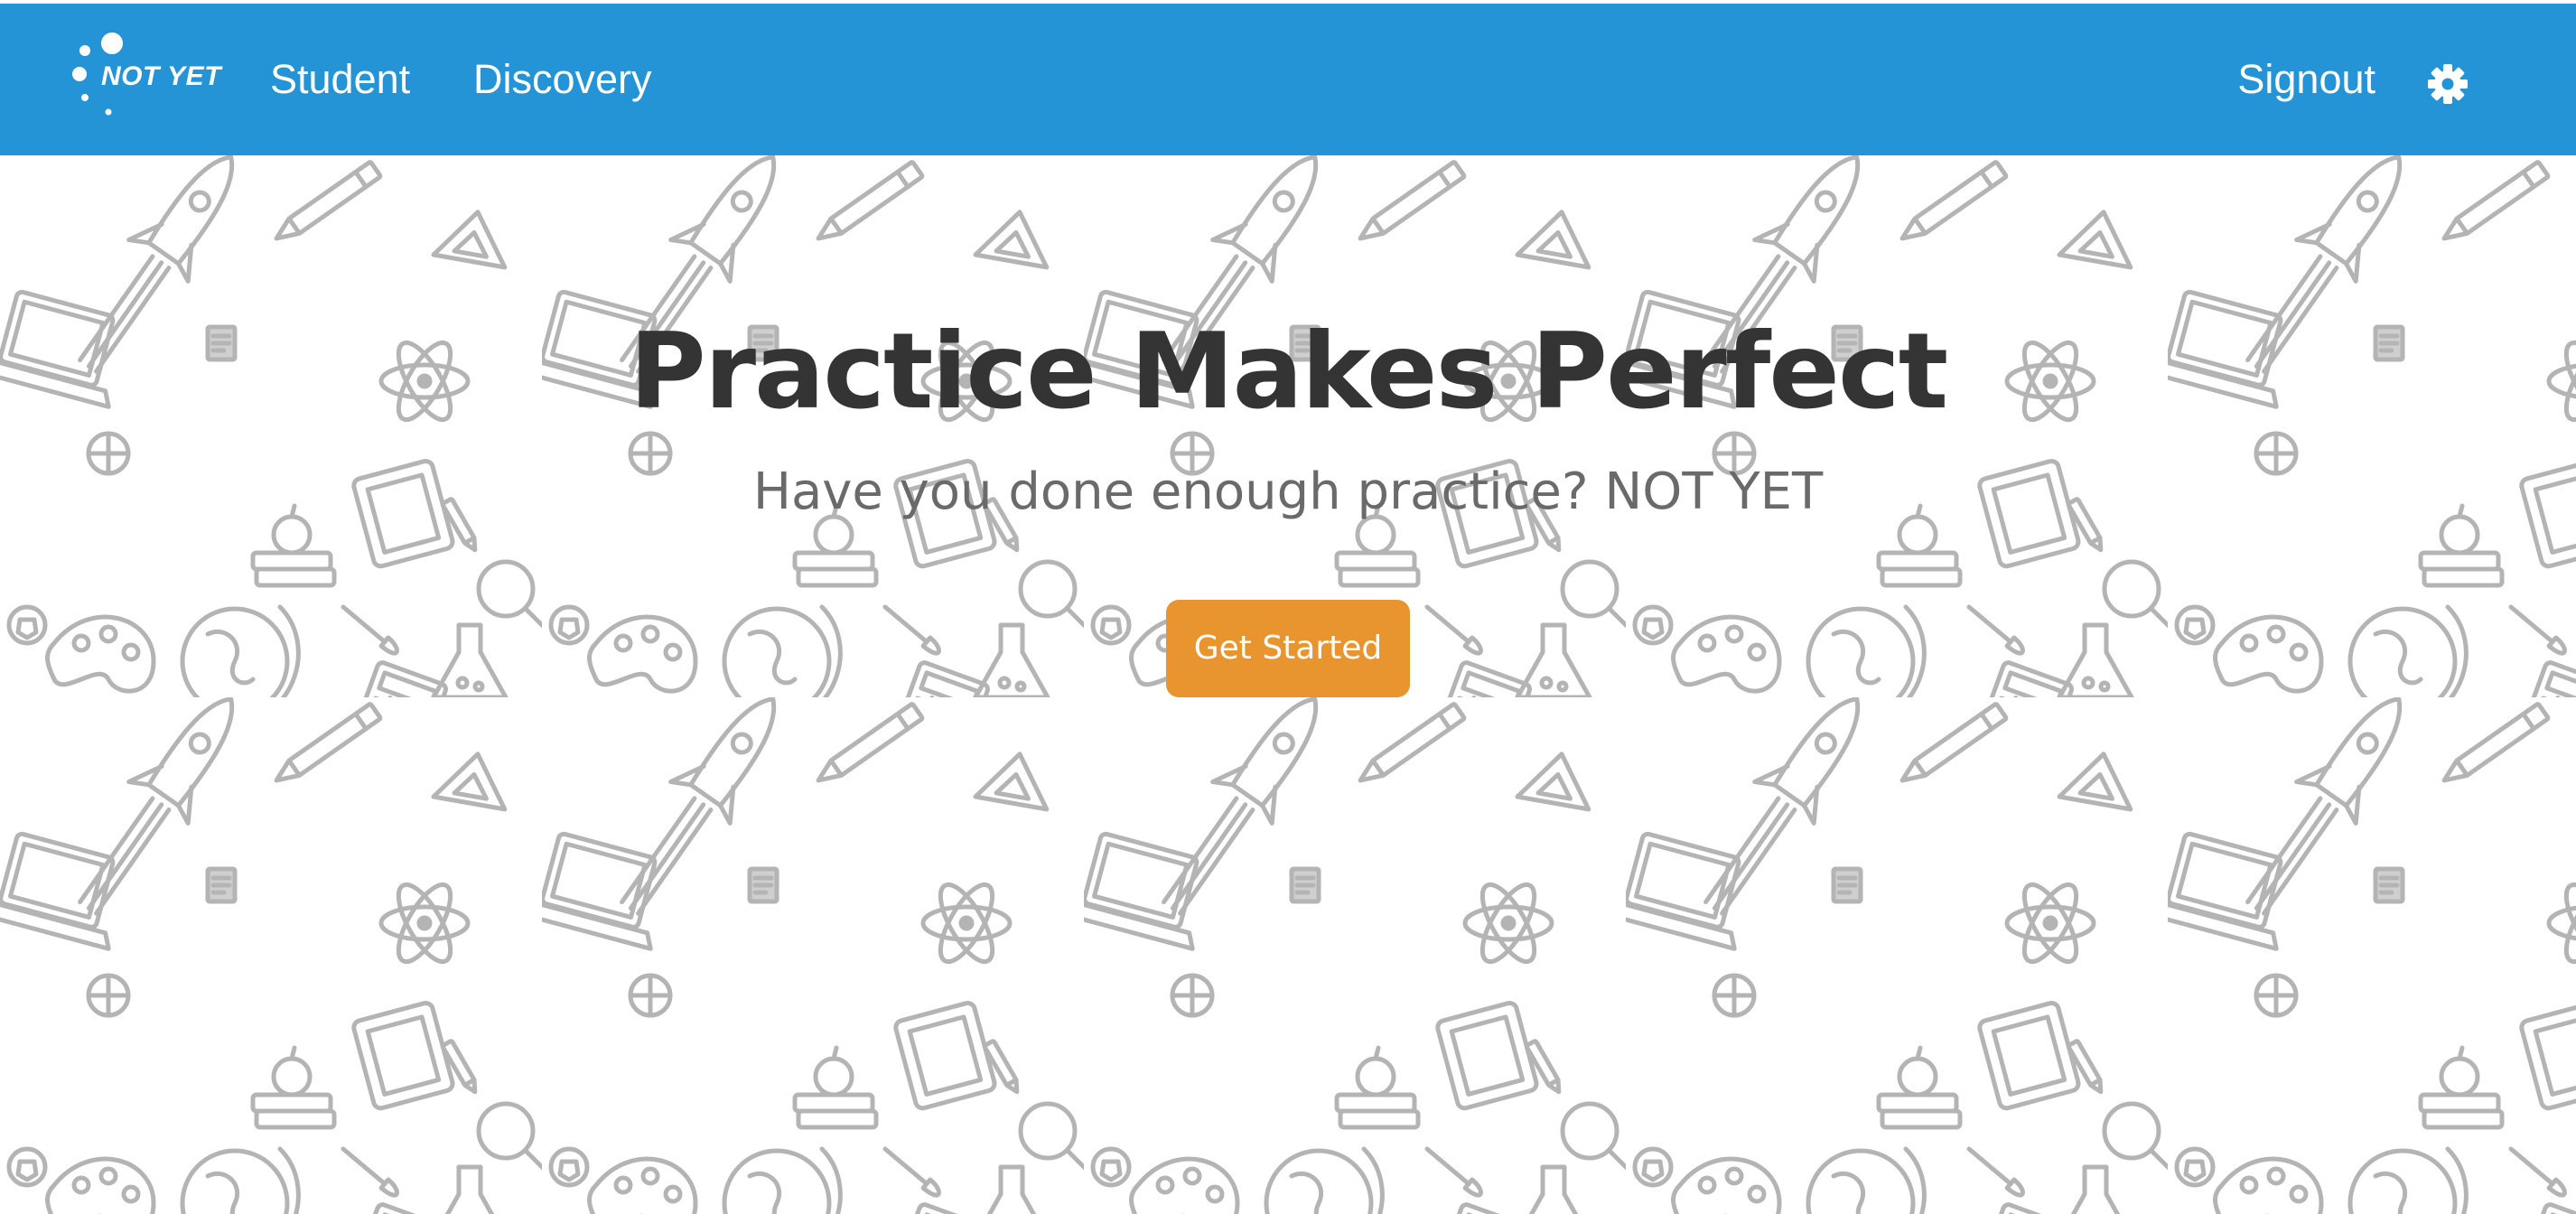  Describe the element at coordinates (161, 76) in the screenshot. I see `brand-text: NOT YET` at that location.